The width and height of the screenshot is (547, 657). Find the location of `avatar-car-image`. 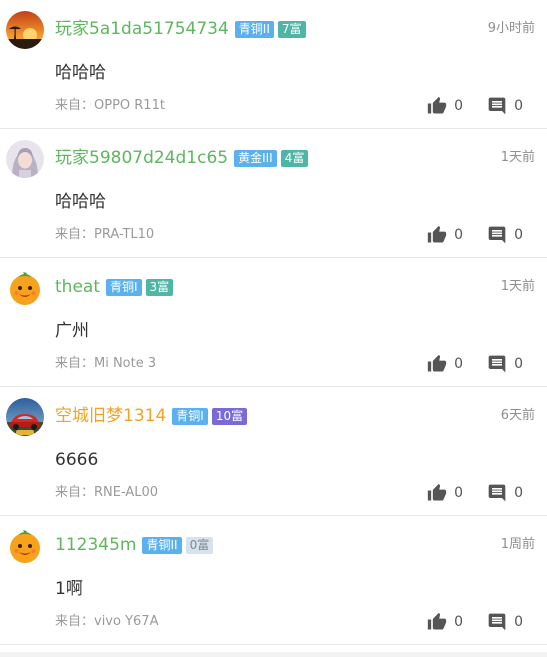

avatar-car-image is located at coordinates (25, 417).